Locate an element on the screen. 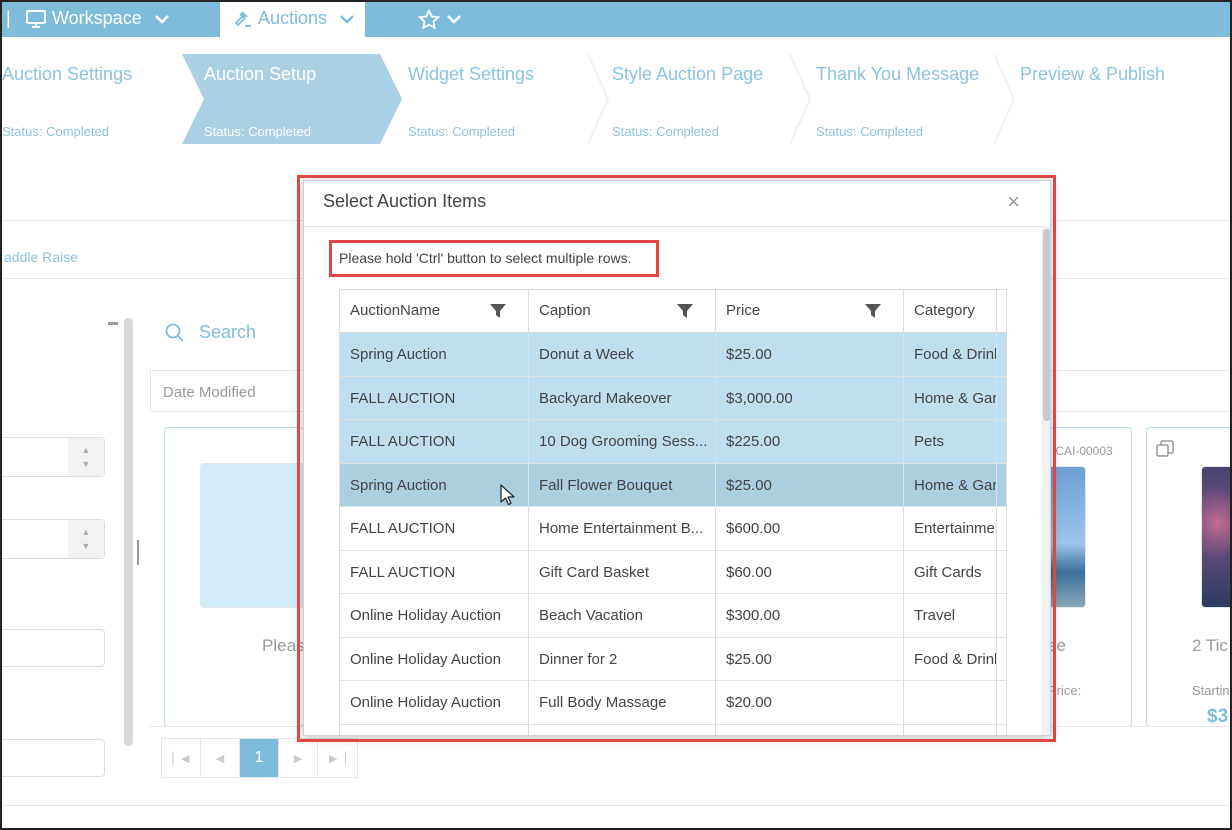  gavel-icon is located at coordinates (242, 18).